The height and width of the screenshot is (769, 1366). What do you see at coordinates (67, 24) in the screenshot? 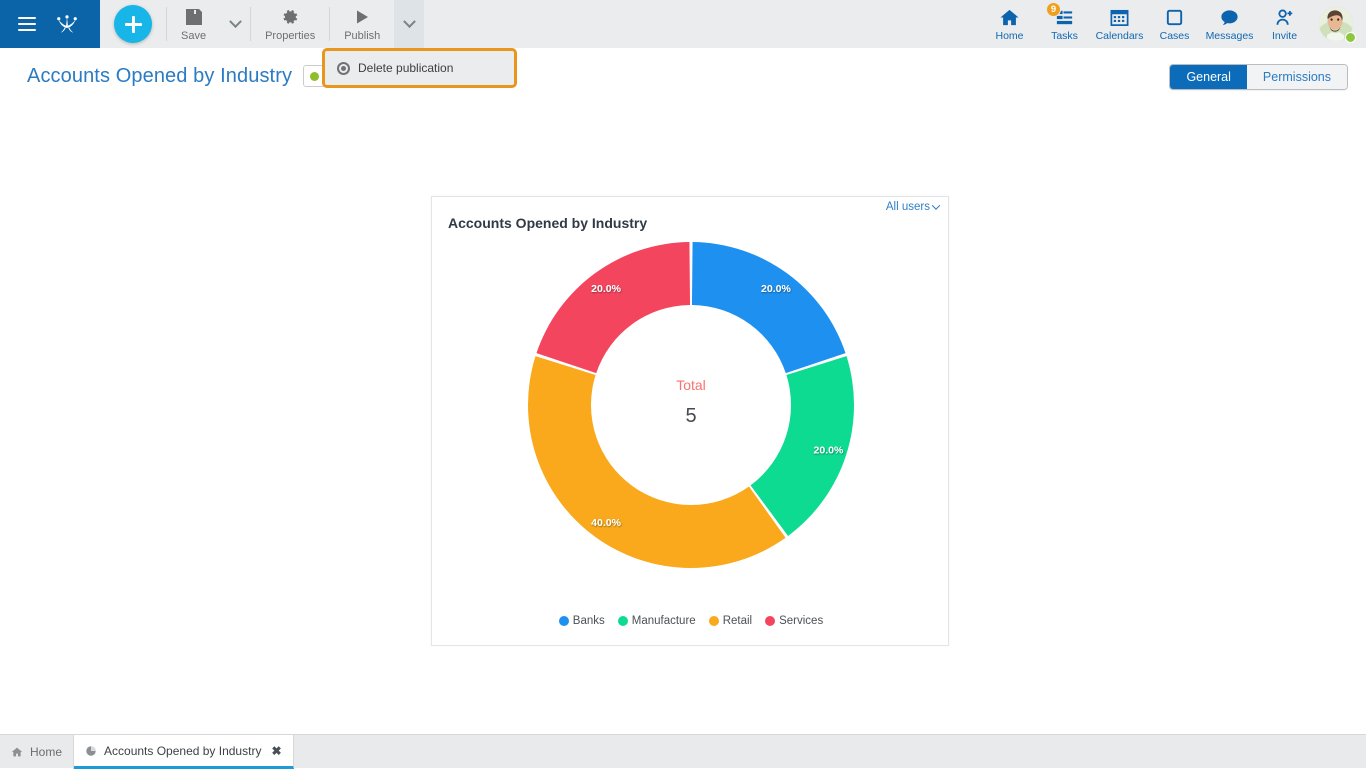
I see `crow-foot-logo-icon` at bounding box center [67, 24].